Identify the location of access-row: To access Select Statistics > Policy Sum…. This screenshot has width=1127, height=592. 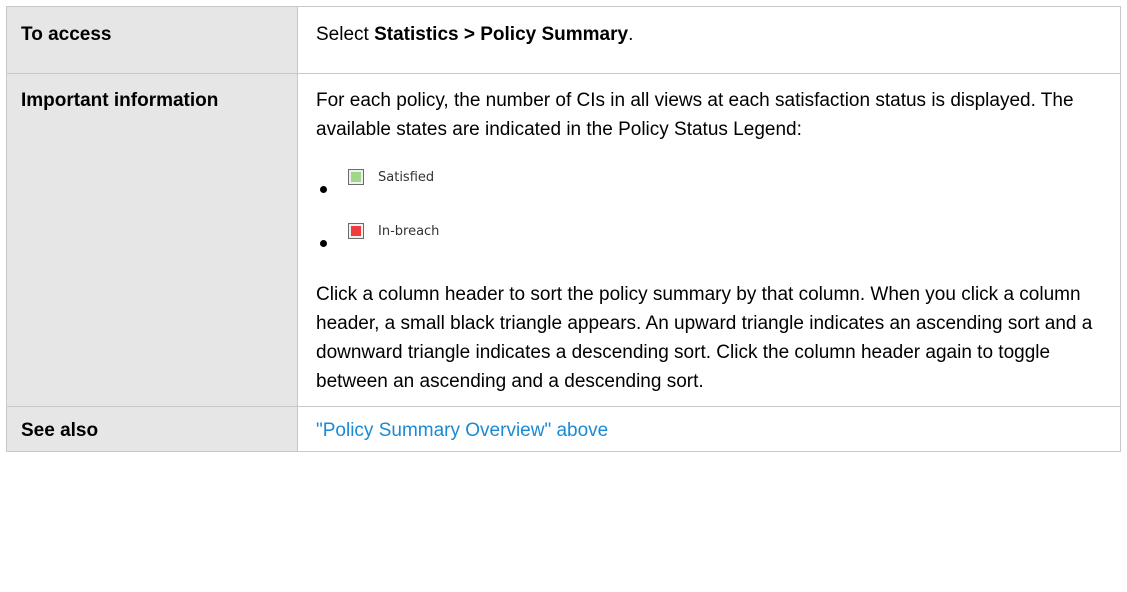
(563, 40).